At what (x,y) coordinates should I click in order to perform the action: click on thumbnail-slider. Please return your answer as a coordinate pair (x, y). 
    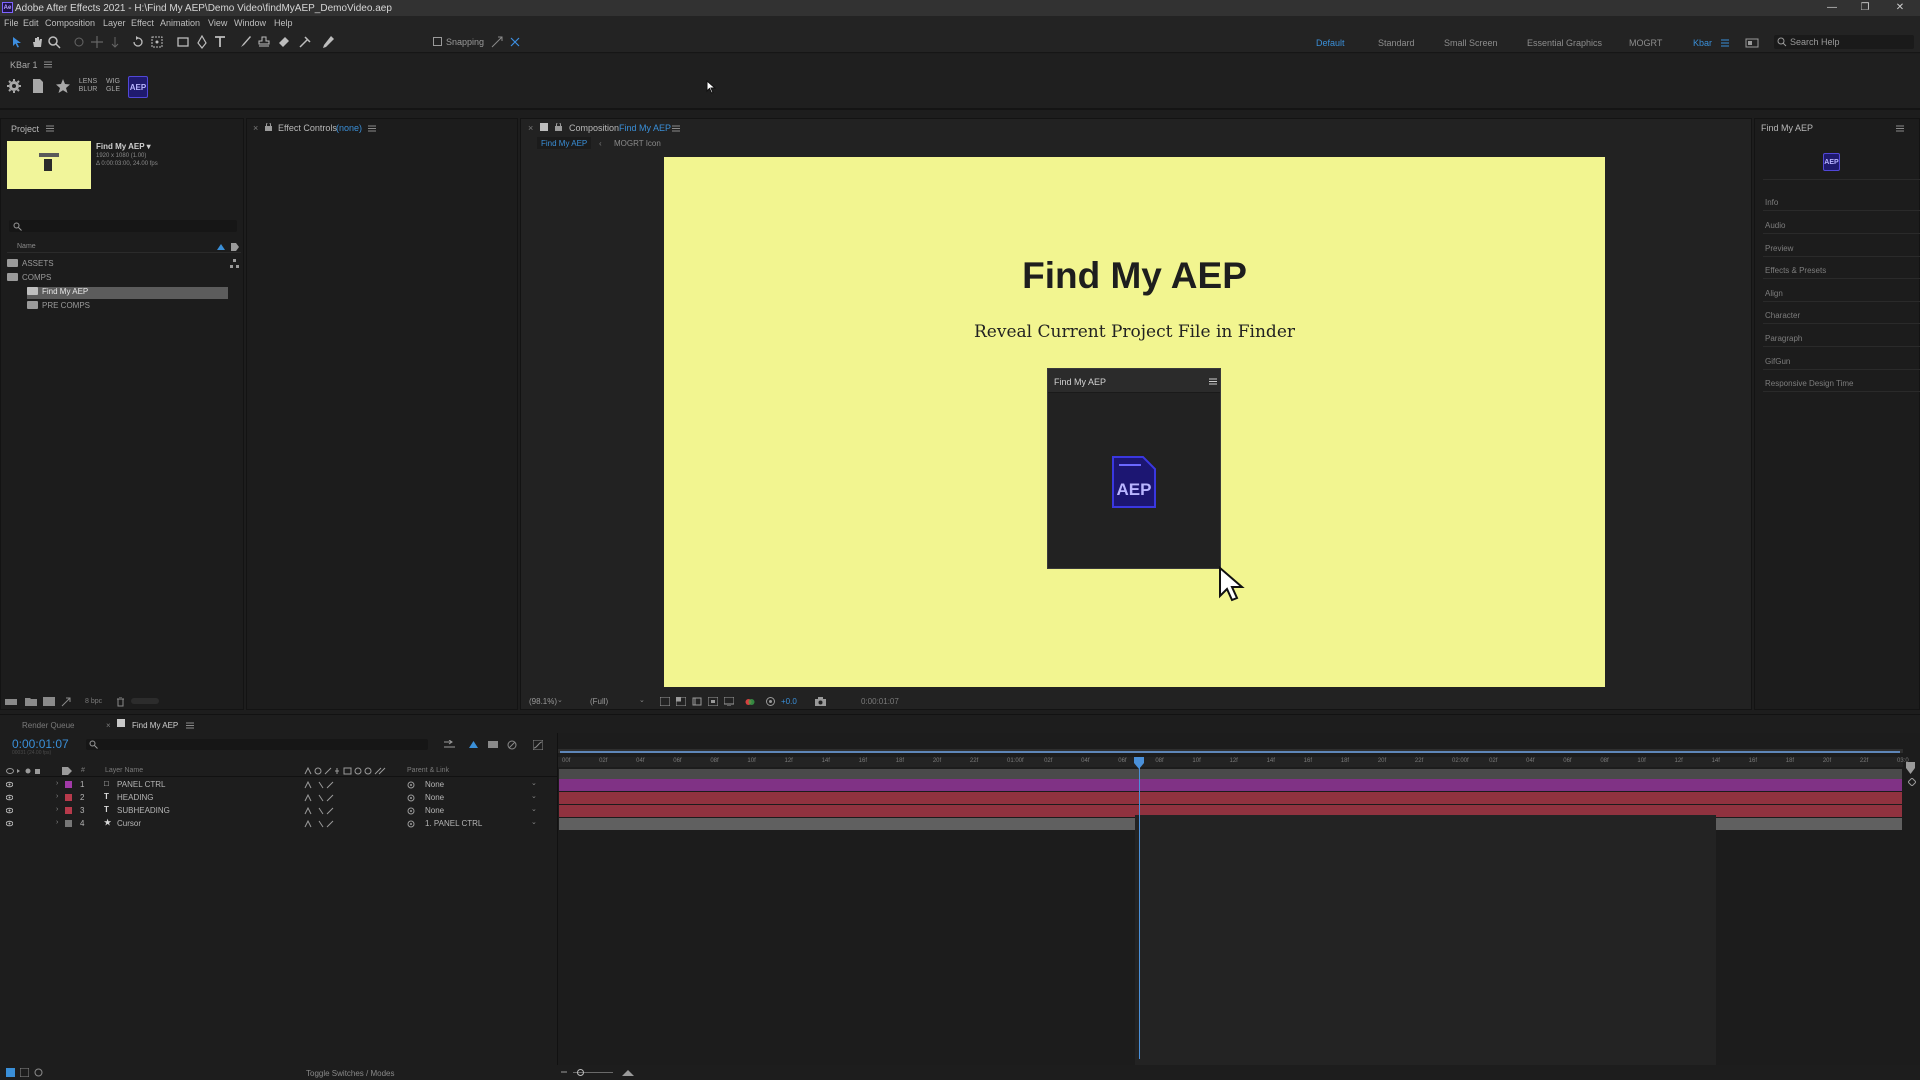
    Looking at the image, I should click on (145, 701).